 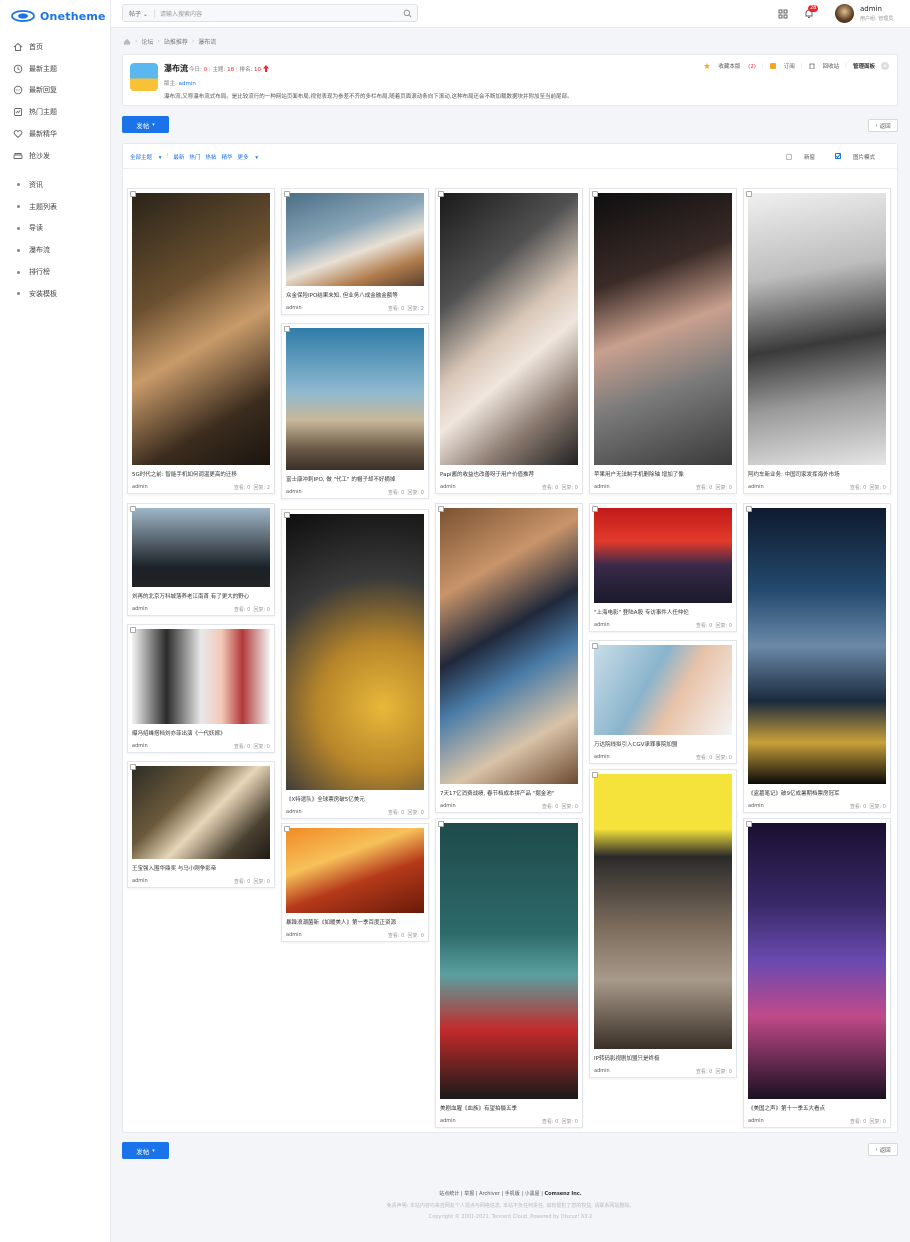 What do you see at coordinates (207, 41) in the screenshot?
I see `breadcrumb-item: 瀑布流` at bounding box center [207, 41].